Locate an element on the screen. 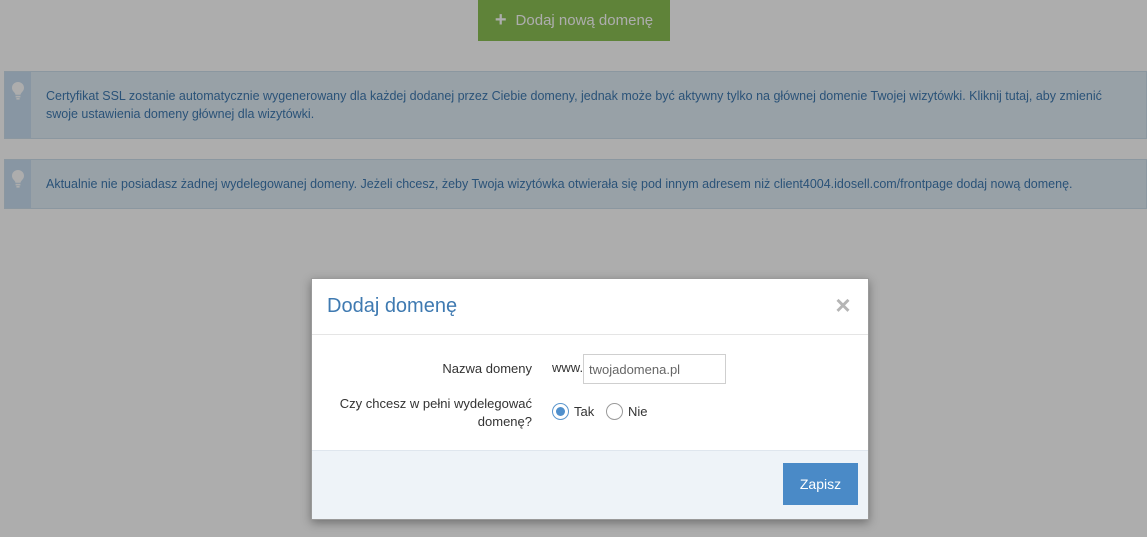 This screenshot has height=537, width=1147. save-button: Zapisz is located at coordinates (820, 484).